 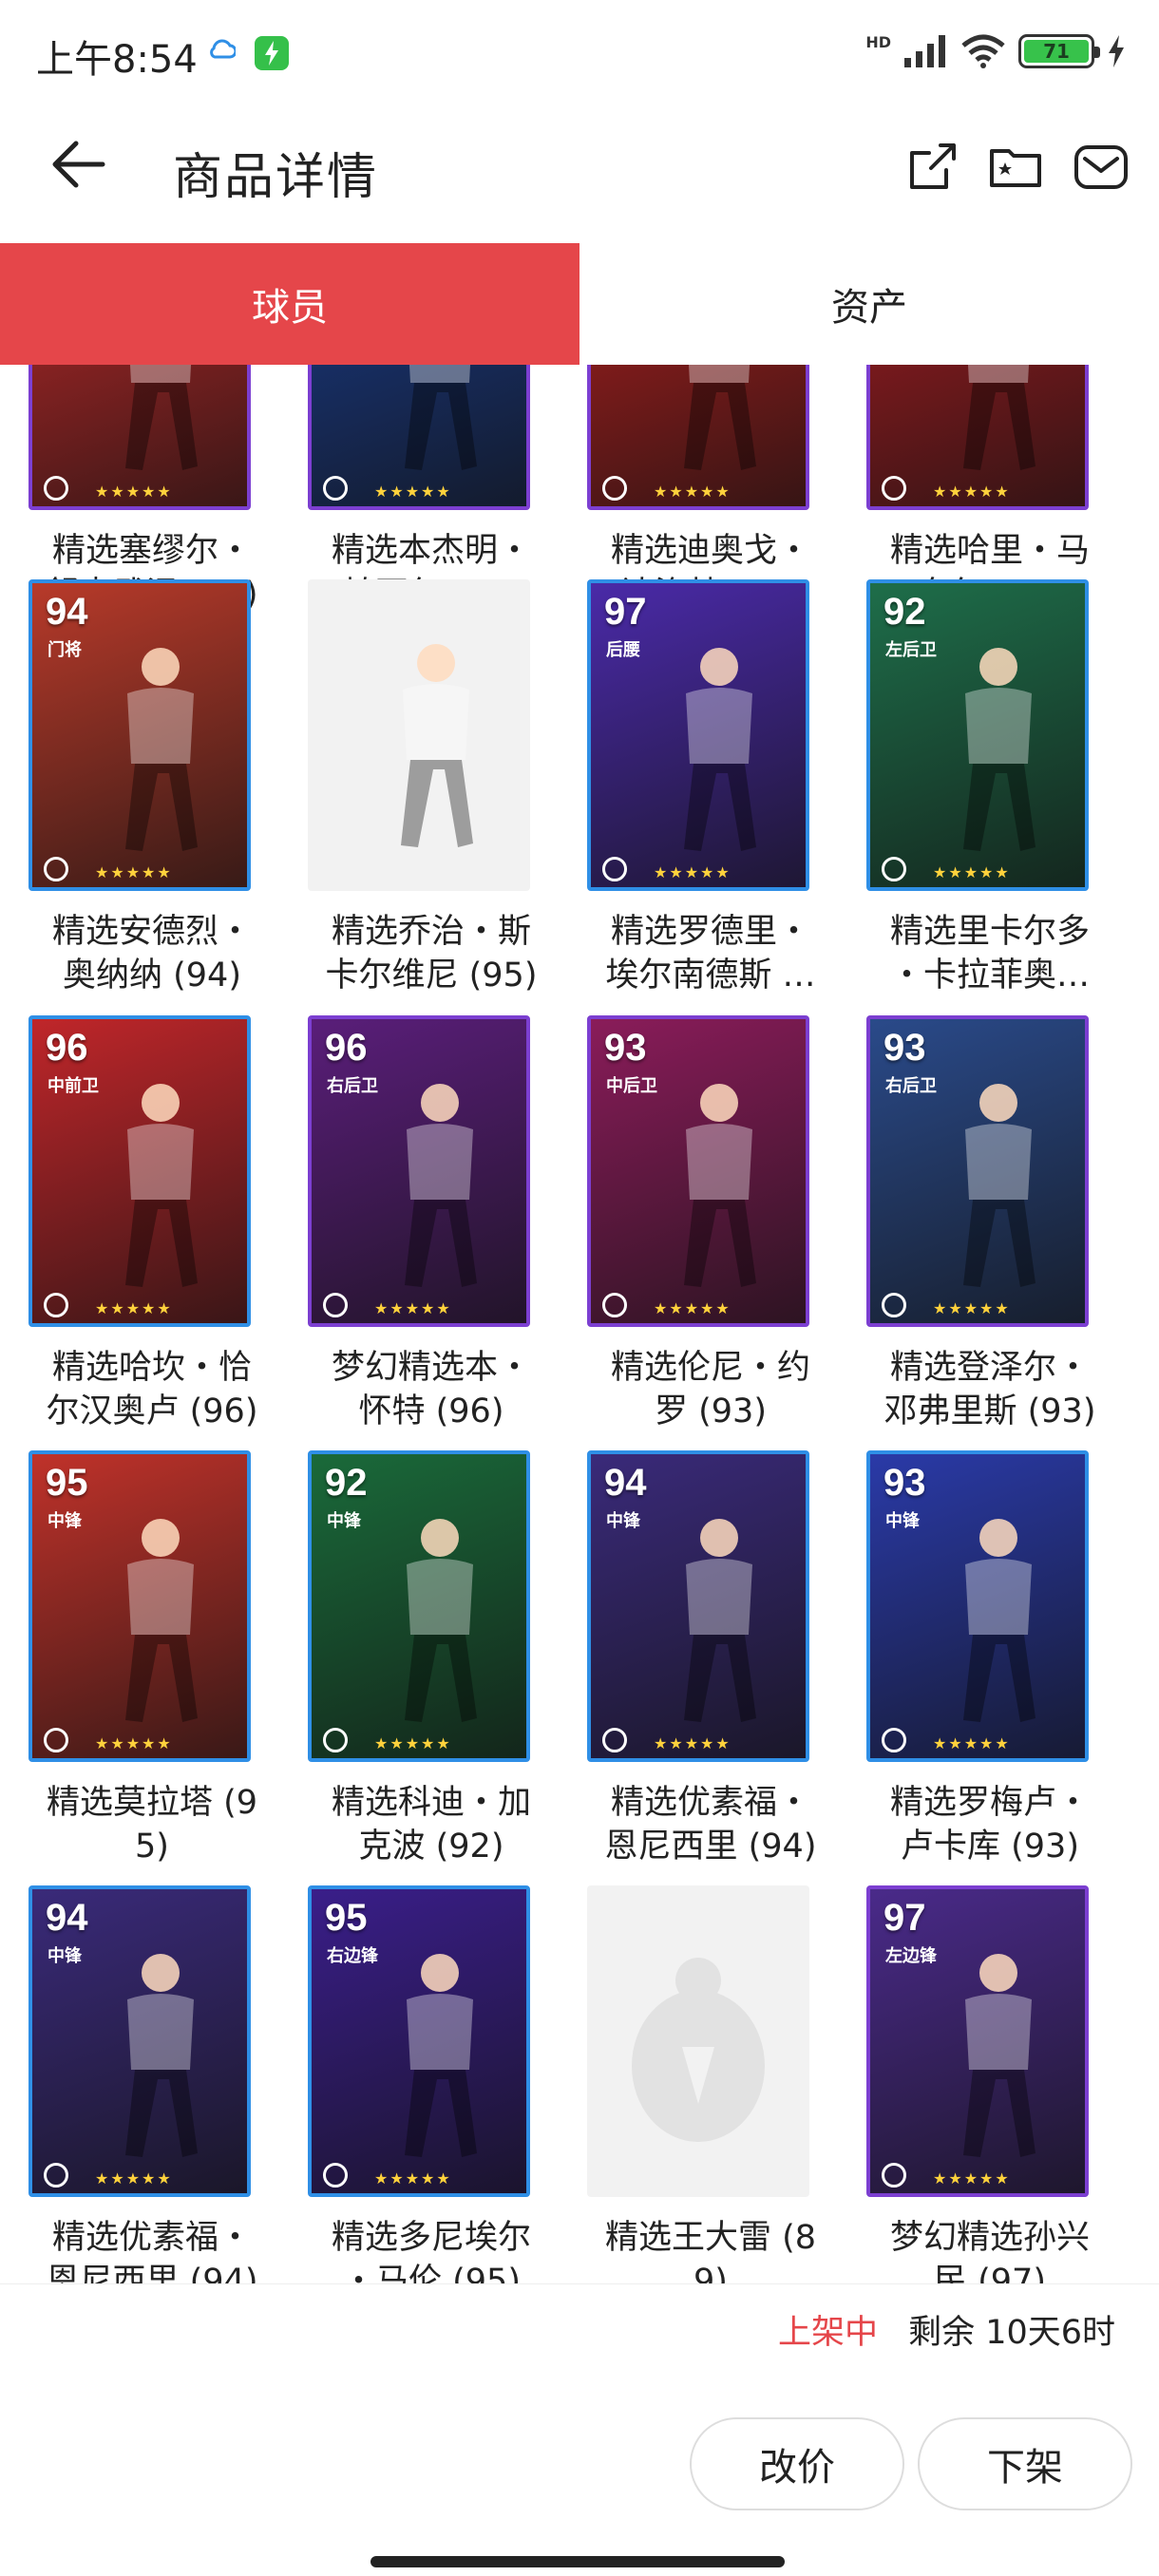 I want to click on player-card: 精选乔治・斯 卡尔维尼 (95), so click(x=447, y=788).